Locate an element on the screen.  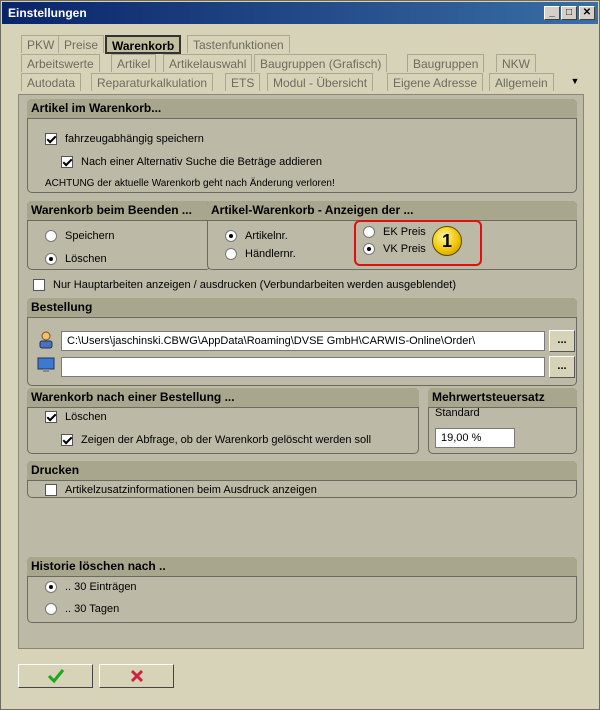
tab-artikel: Artikel is located at coordinates (134, 63).